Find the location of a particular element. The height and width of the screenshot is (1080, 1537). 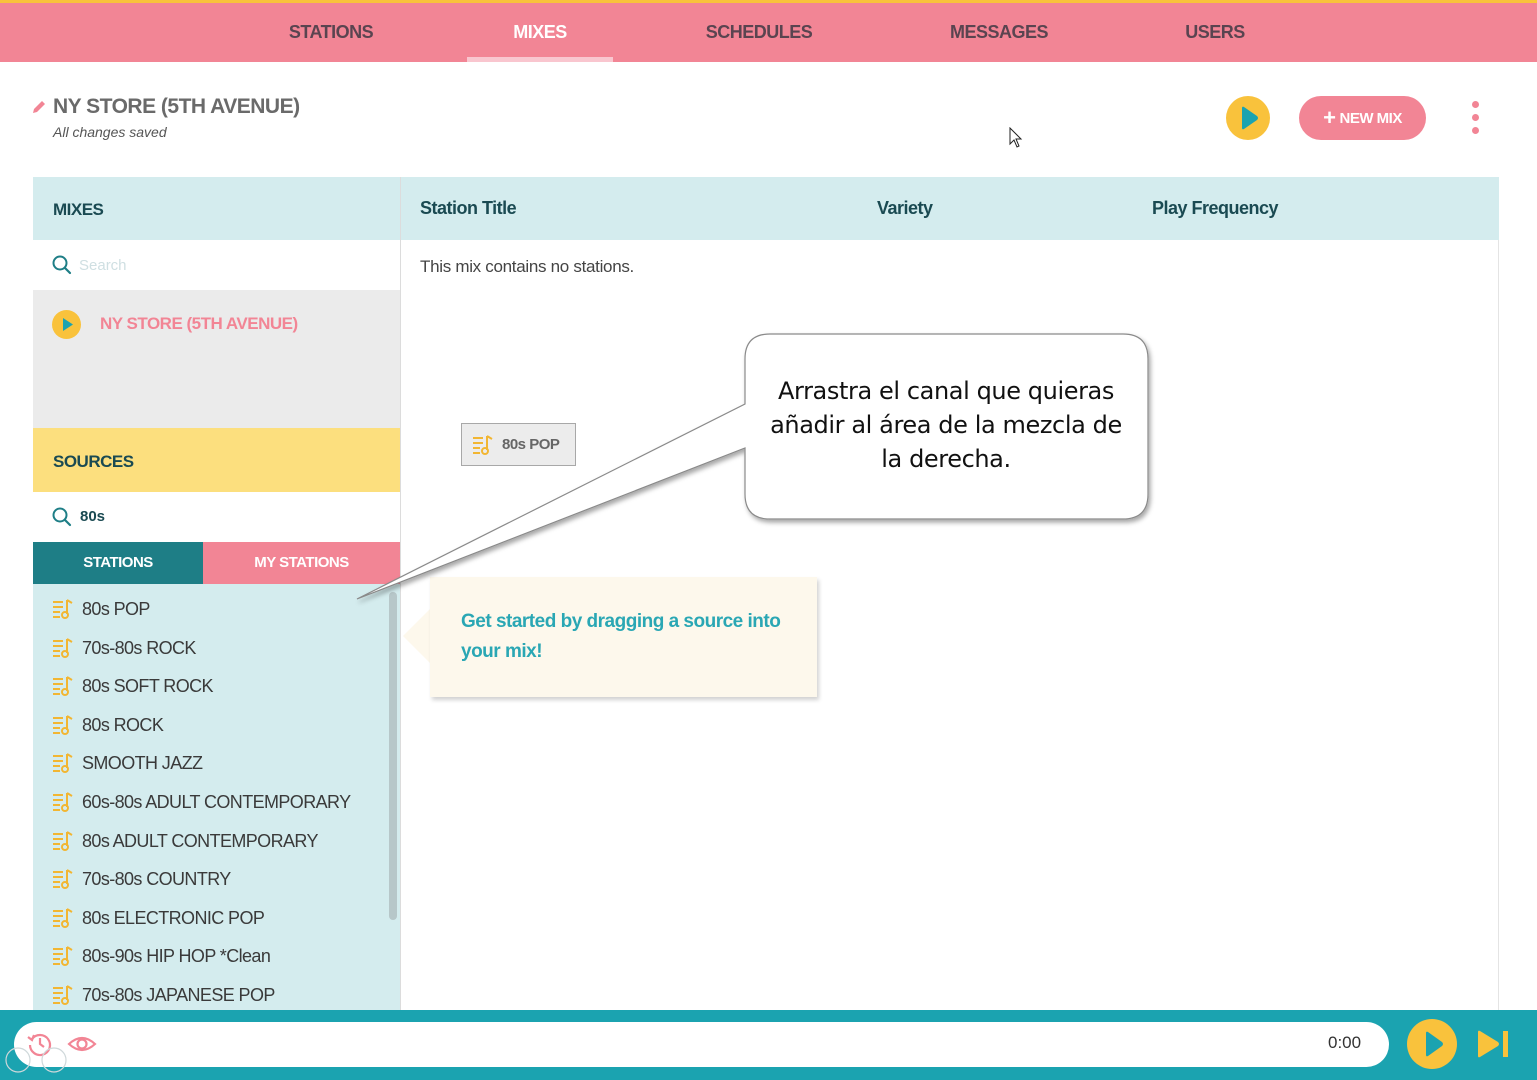

mix-play-icon is located at coordinates (66, 324).